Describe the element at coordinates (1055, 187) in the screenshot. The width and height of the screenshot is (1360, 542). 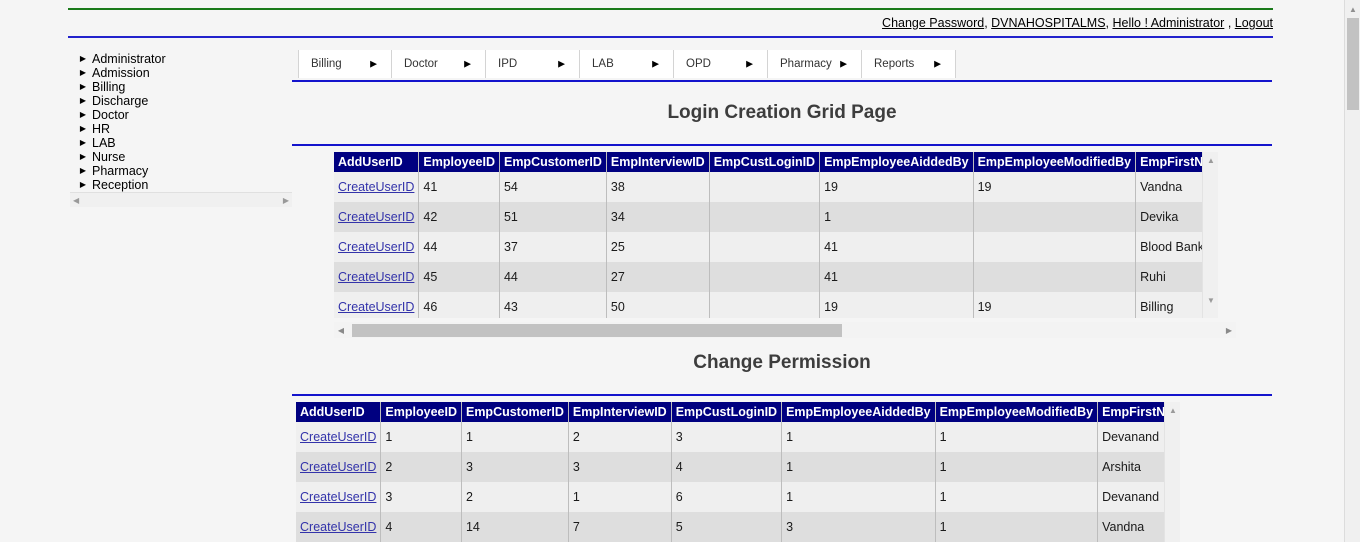
I see `cell-empemployeemodifiedby: 19` at that location.